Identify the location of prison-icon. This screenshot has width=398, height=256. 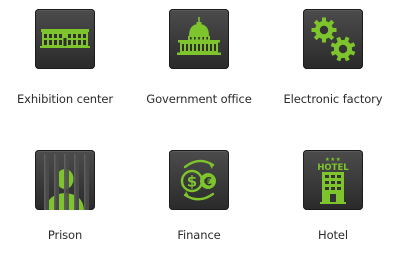
(66, 182).